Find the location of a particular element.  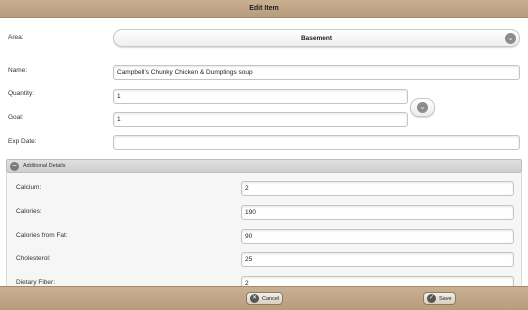

dietary-fiber-label: Dietary Fiber: is located at coordinates (36, 282).